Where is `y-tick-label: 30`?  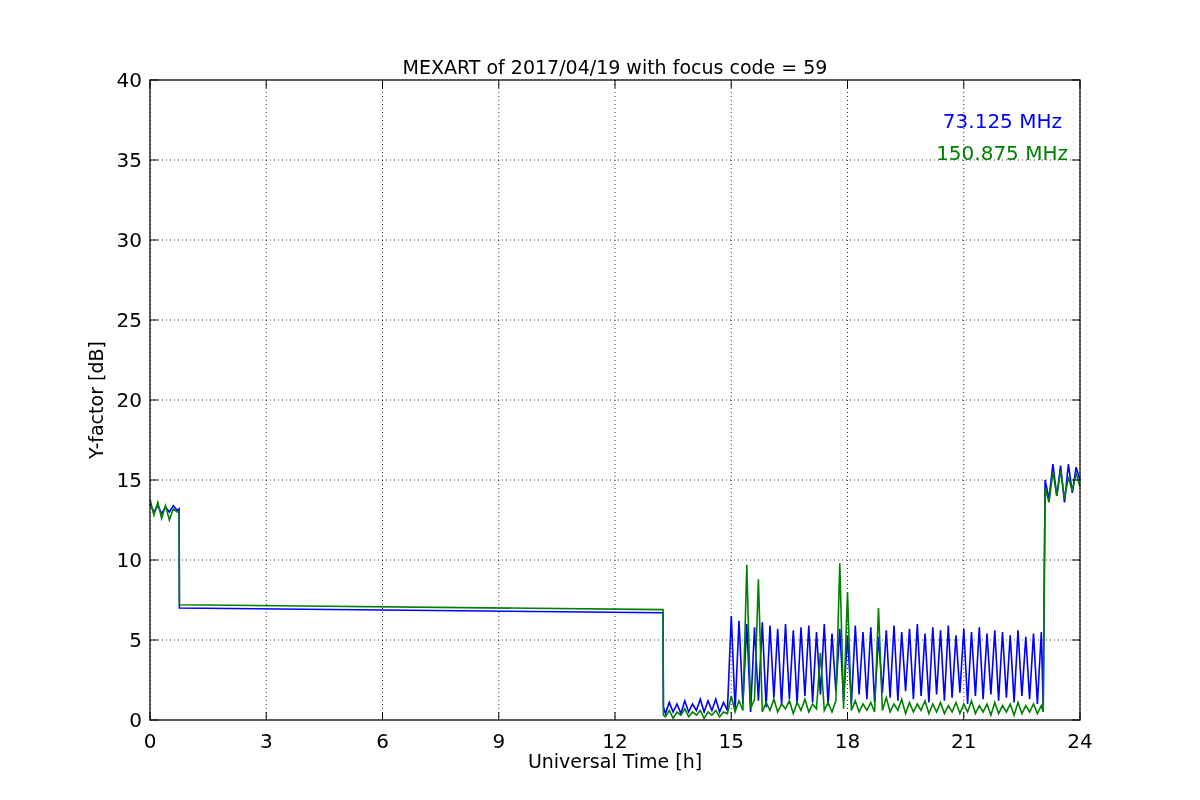 y-tick-label: 30 is located at coordinates (129, 240).